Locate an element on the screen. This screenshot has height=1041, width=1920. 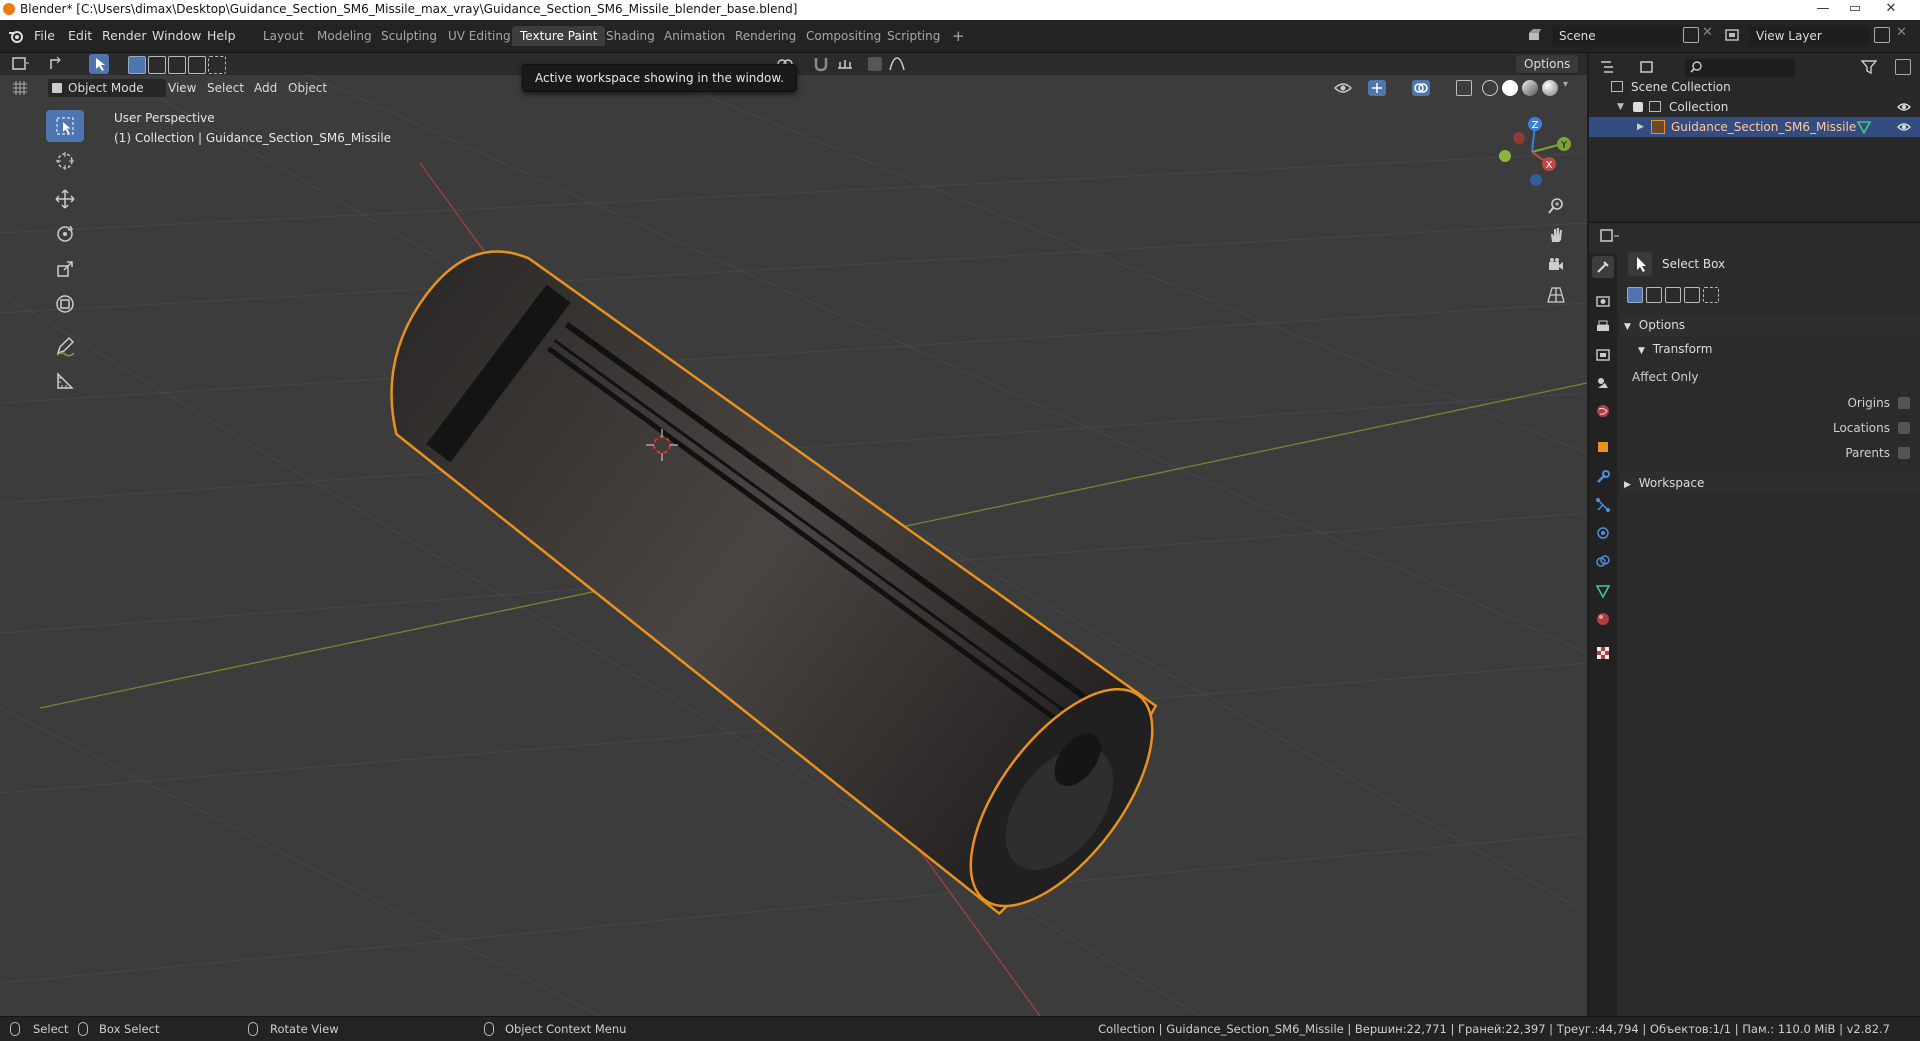
new-view-layer-icon is located at coordinates (1882, 35).